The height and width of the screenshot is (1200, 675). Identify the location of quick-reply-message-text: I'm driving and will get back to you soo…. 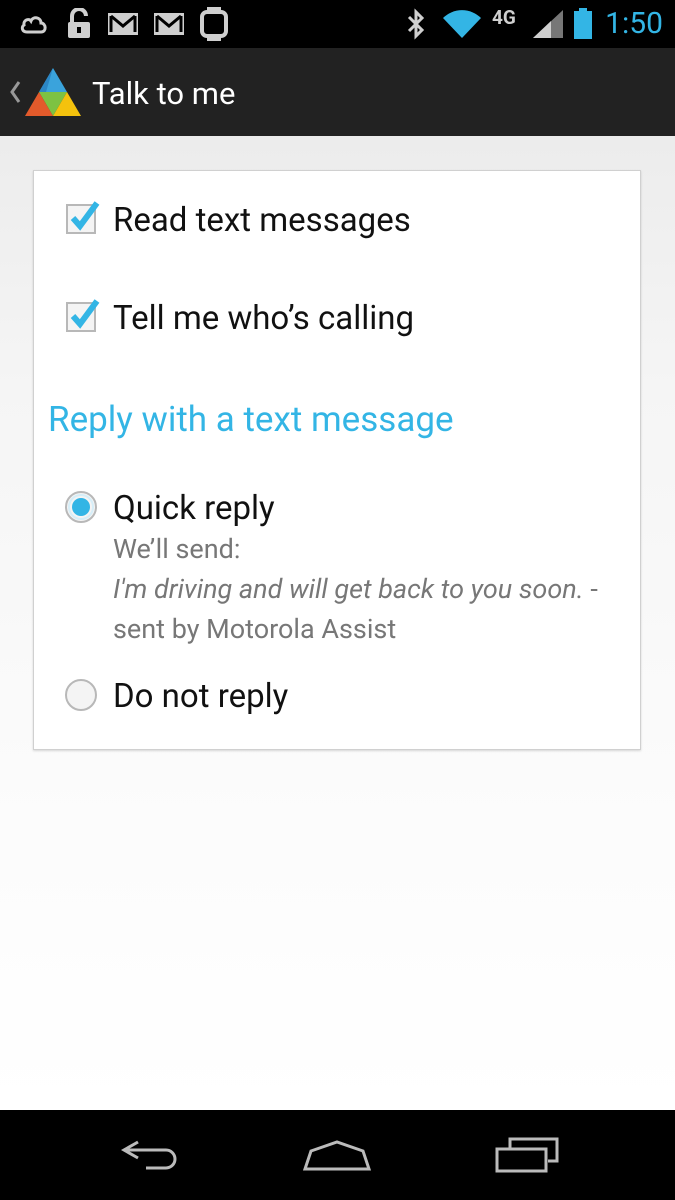
(348, 589).